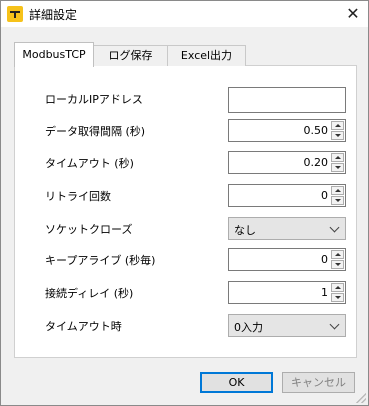  What do you see at coordinates (236, 382) in the screenshot?
I see `ok-button: OK` at bounding box center [236, 382].